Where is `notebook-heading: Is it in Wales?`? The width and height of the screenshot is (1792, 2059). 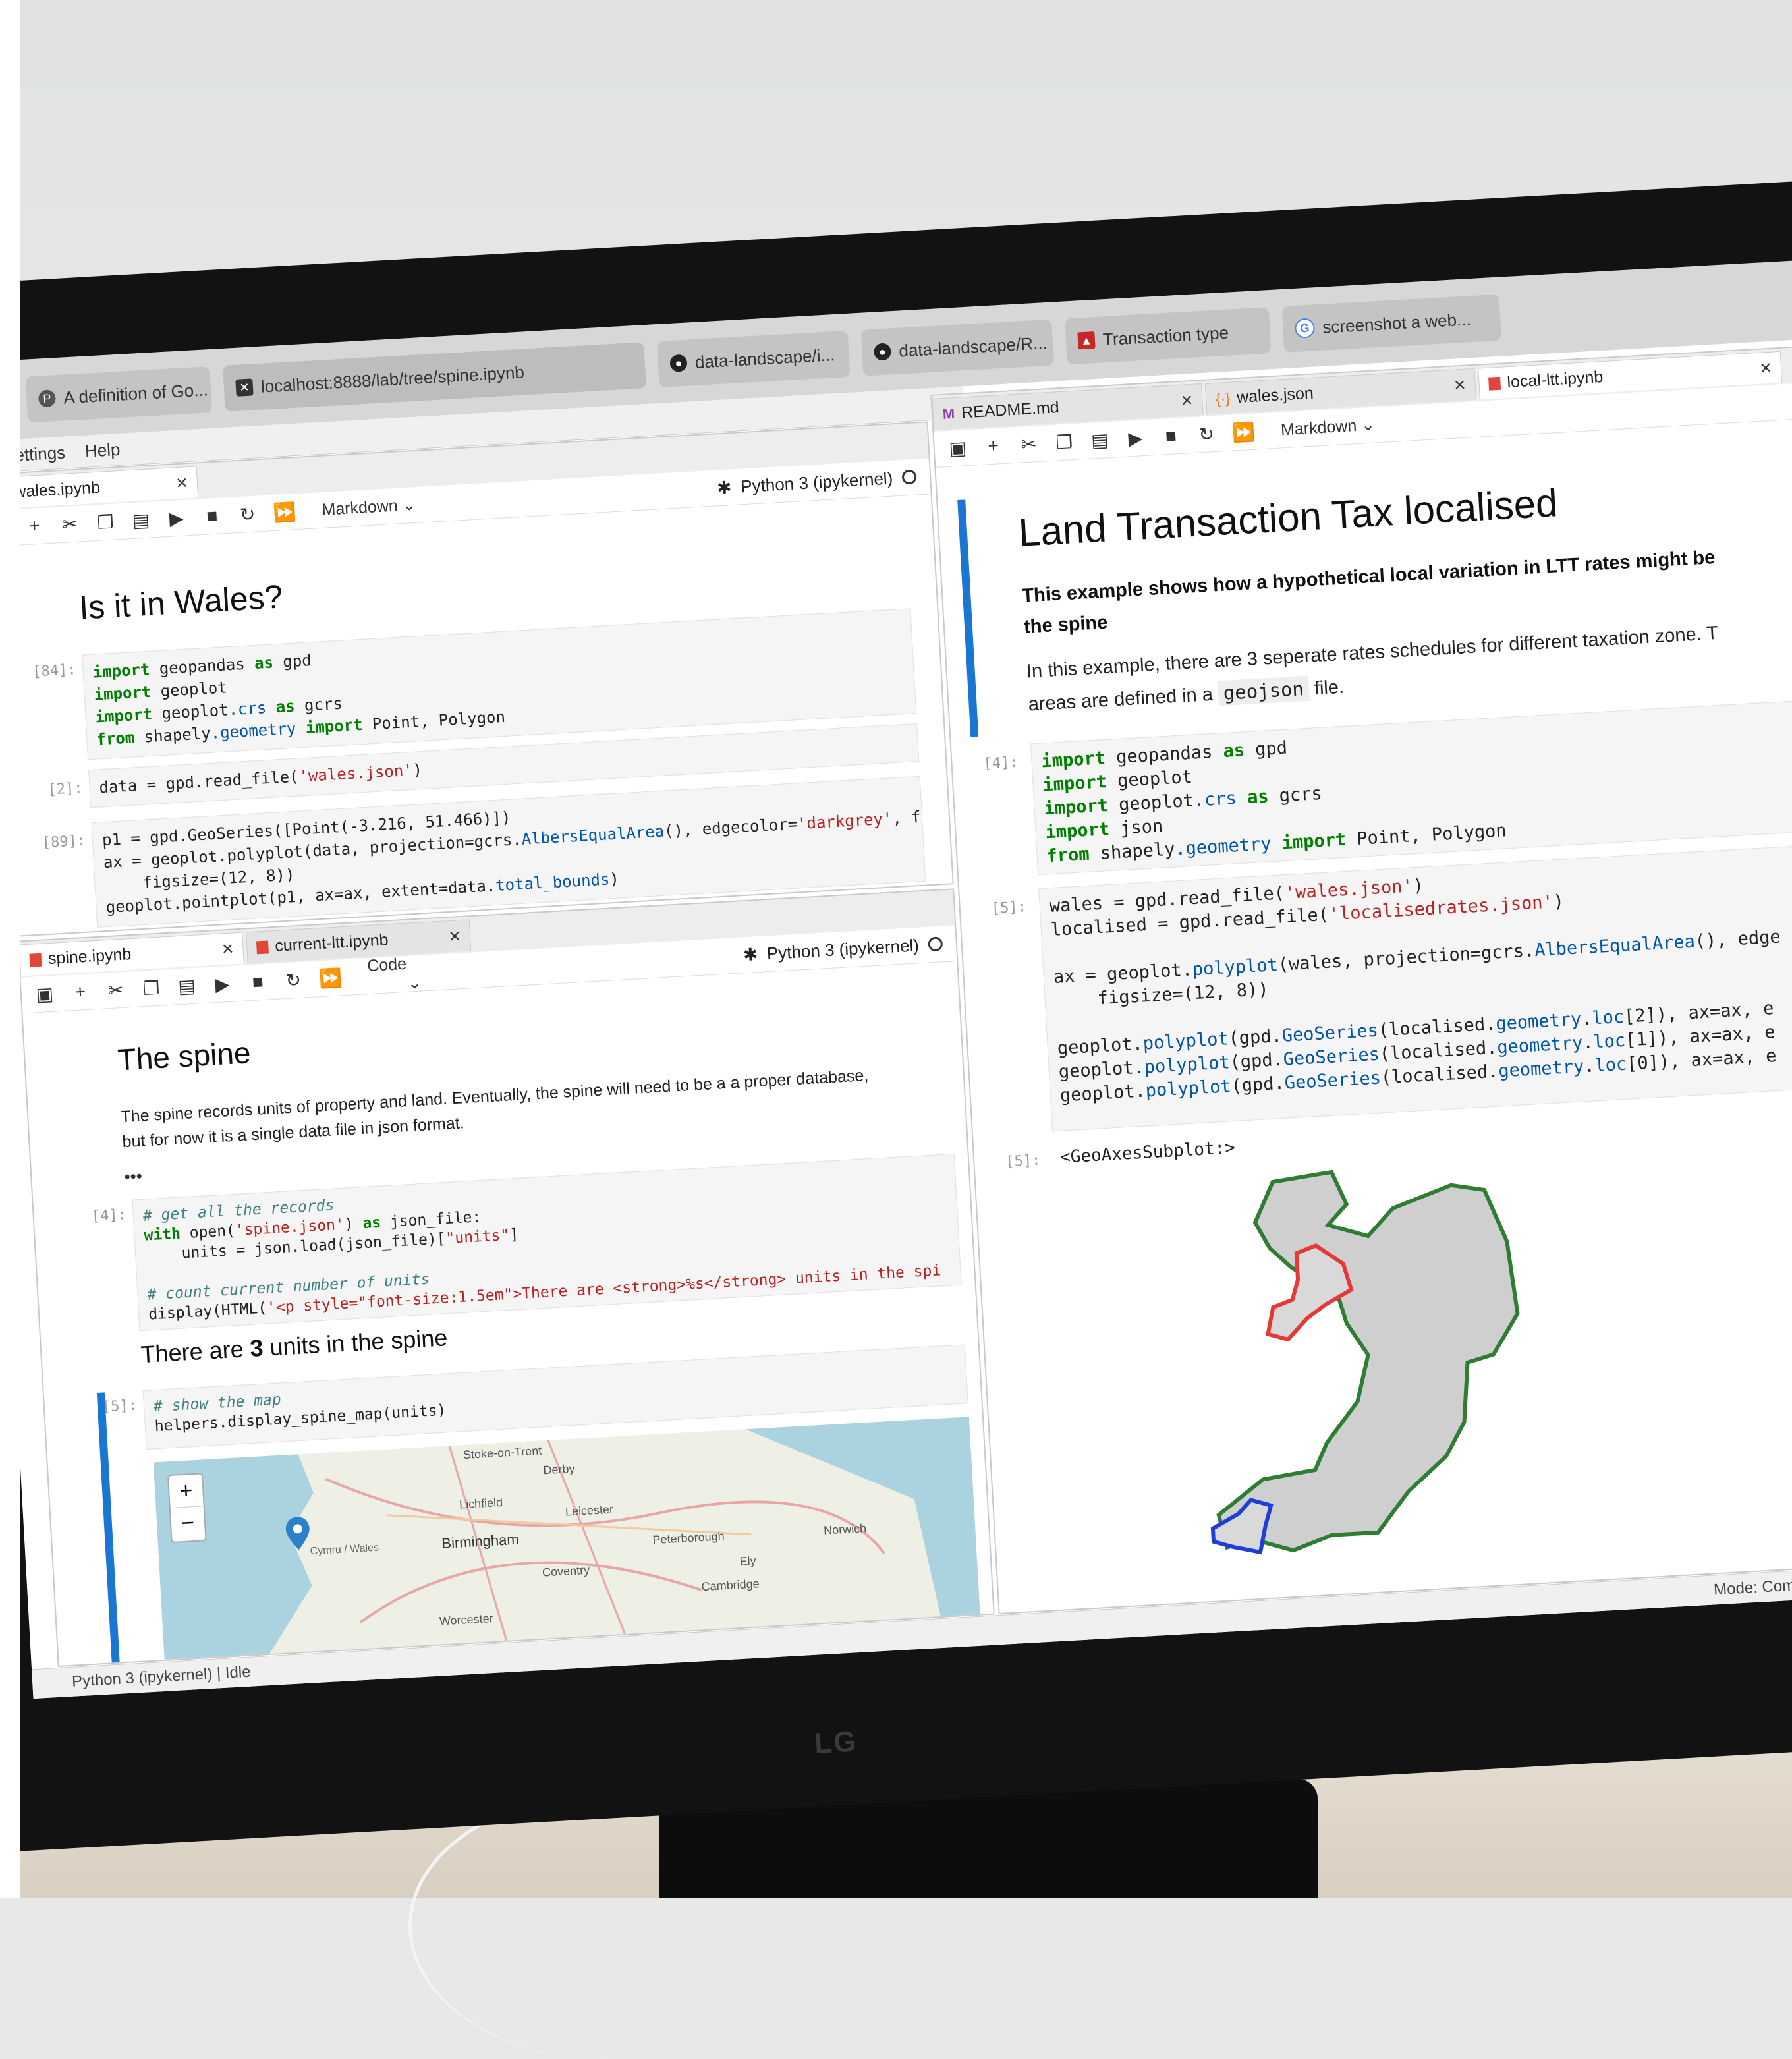 notebook-heading: Is it in Wales? is located at coordinates (181, 602).